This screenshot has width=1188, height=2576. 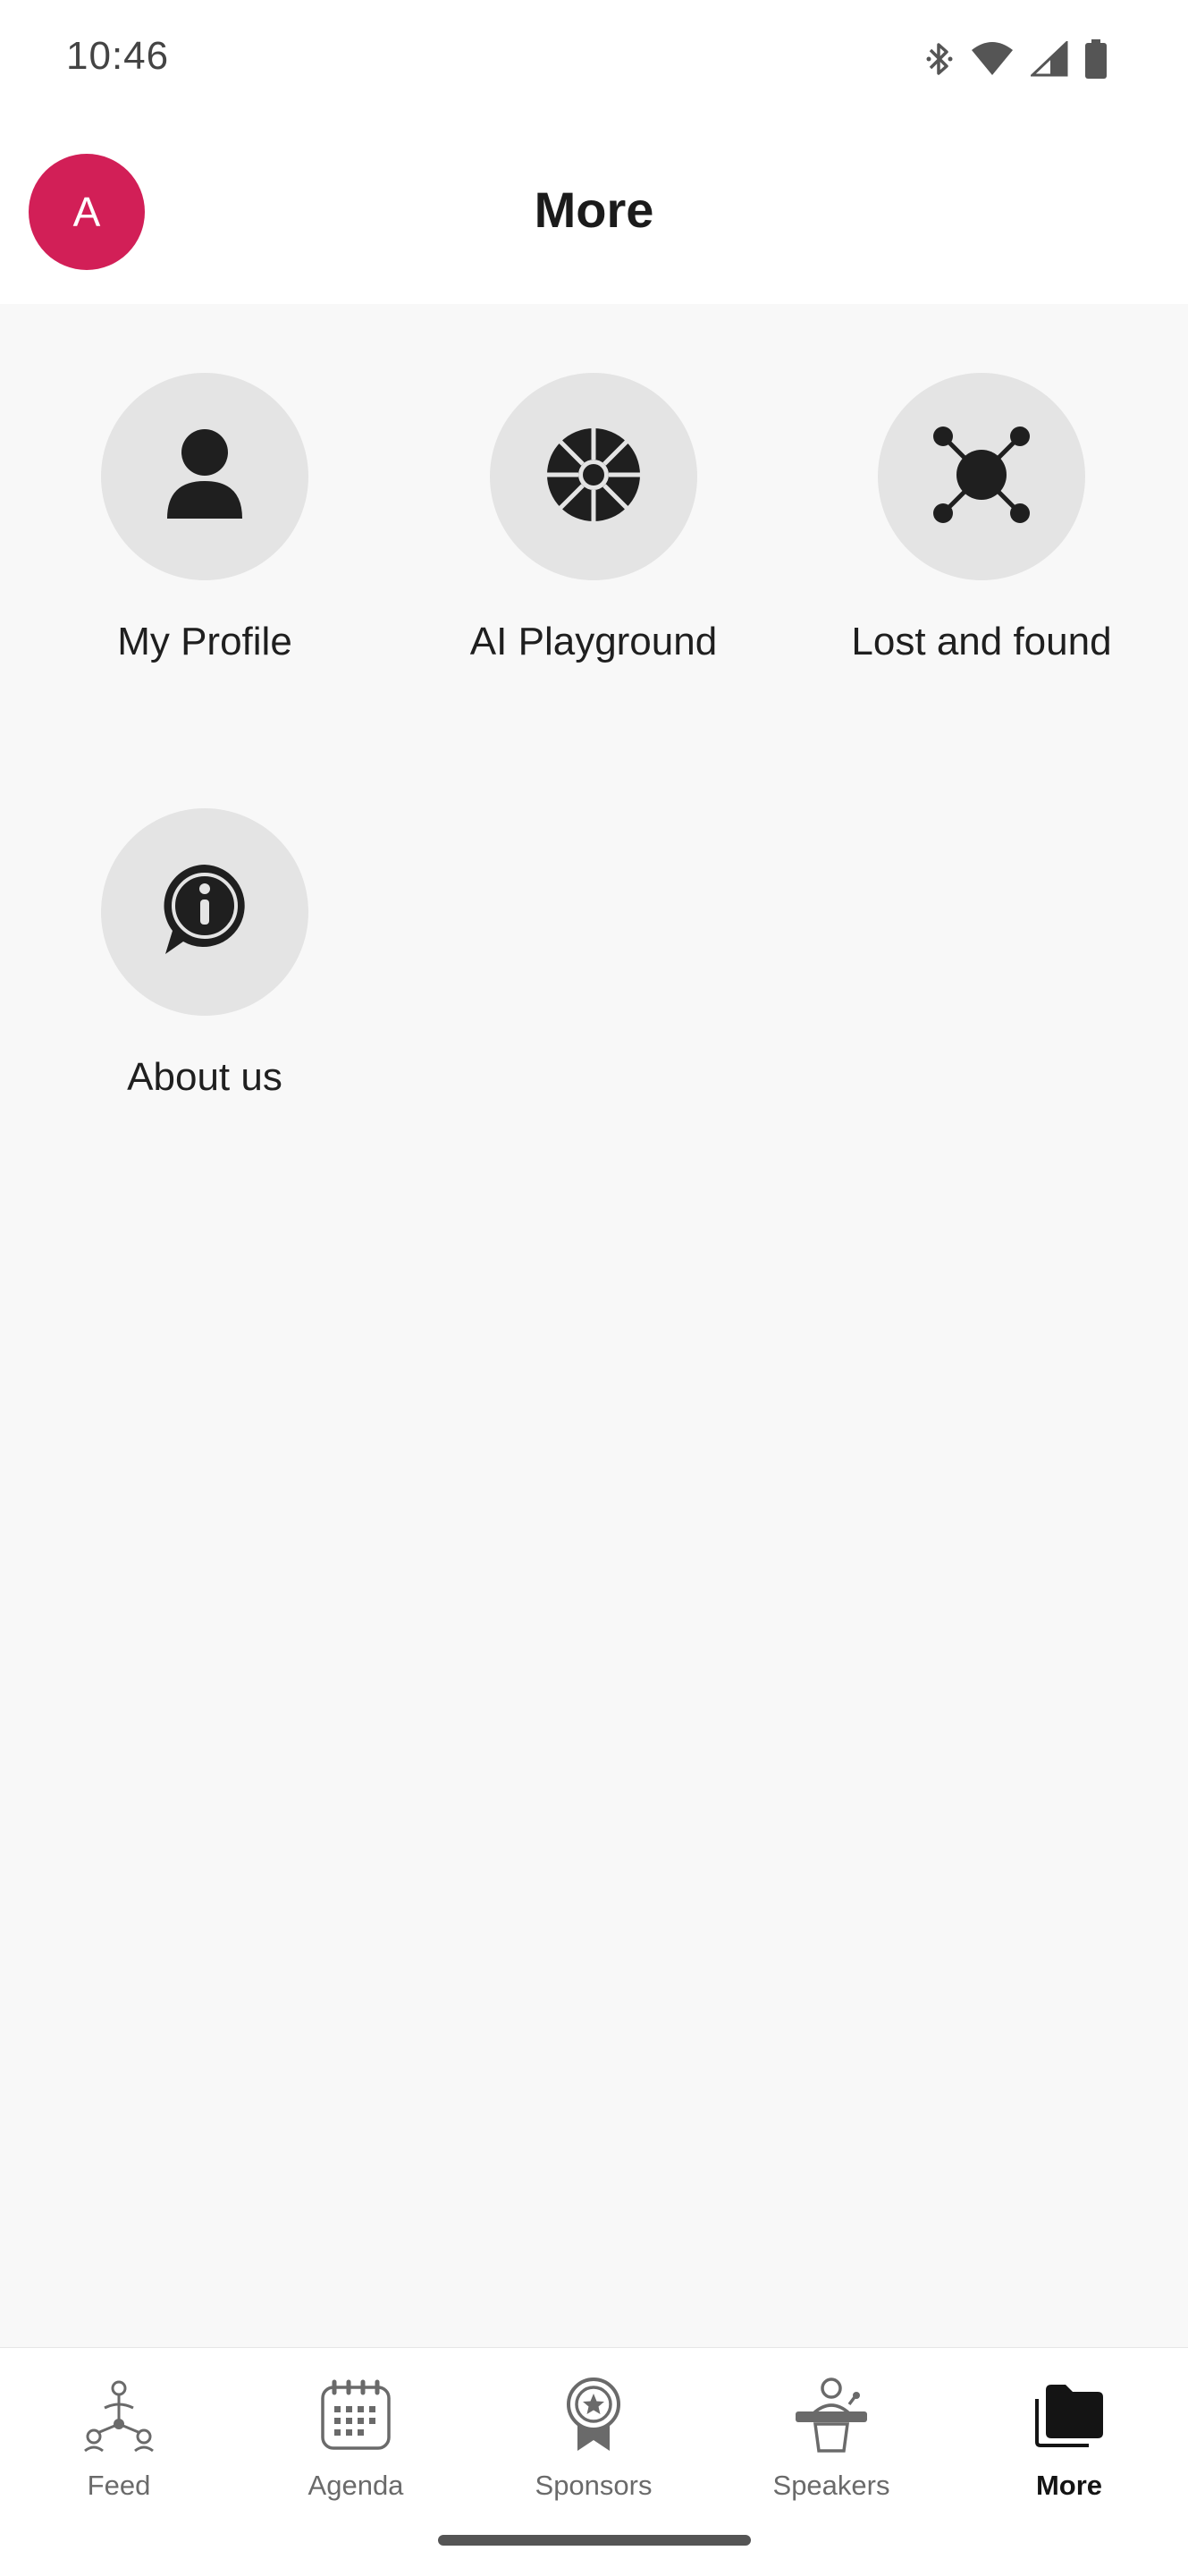 What do you see at coordinates (119, 2485) in the screenshot?
I see `nav-label: Feed` at bounding box center [119, 2485].